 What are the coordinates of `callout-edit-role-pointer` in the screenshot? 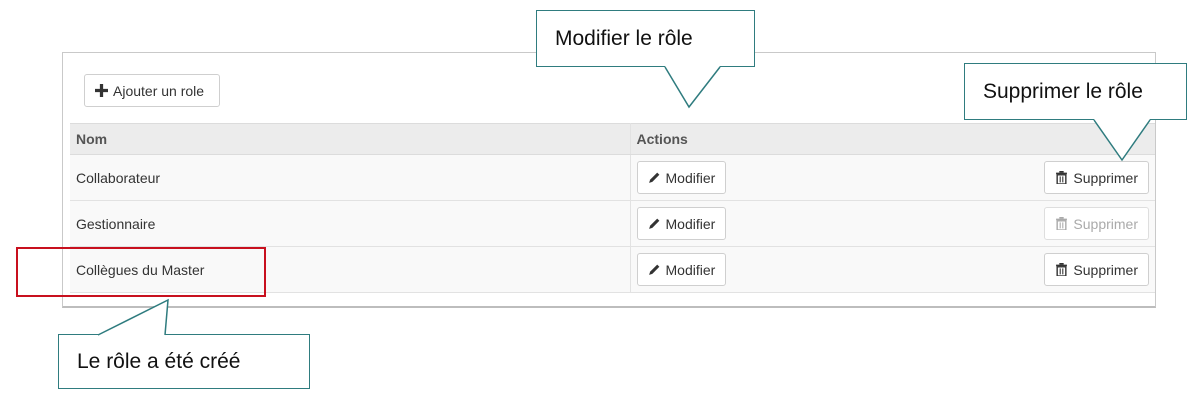 It's located at (692, 87).